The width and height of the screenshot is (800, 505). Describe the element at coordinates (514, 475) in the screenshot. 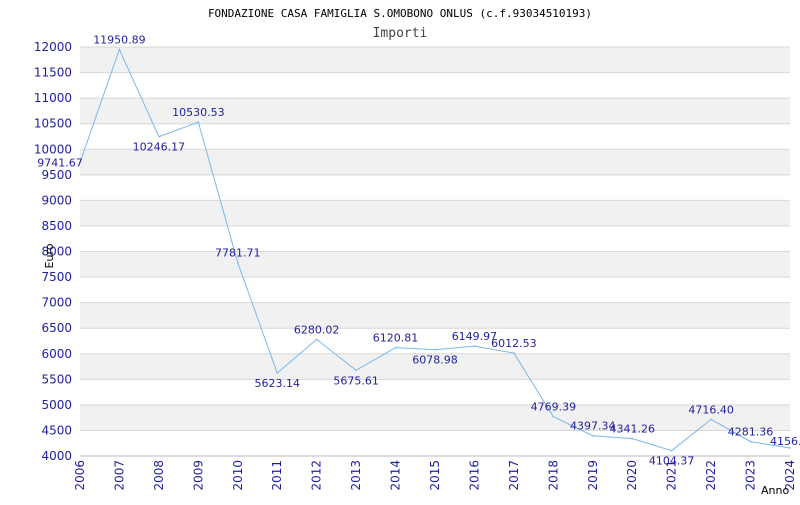

I see `x-tick-label: 2017` at that location.